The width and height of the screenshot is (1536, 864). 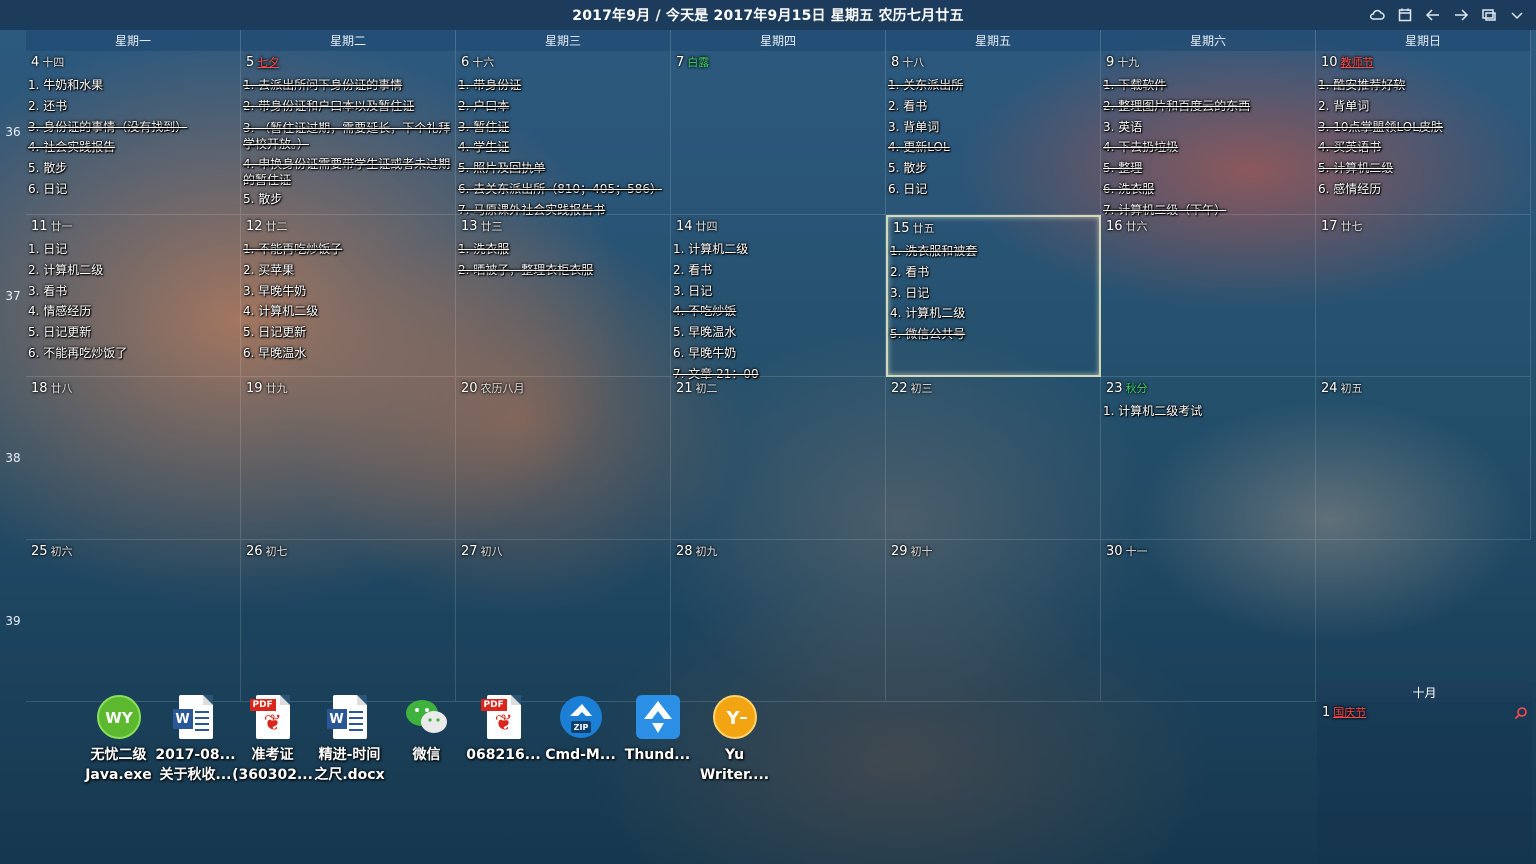 What do you see at coordinates (778, 332) in the screenshot?
I see `todo-item: 5. 早晚温水` at bounding box center [778, 332].